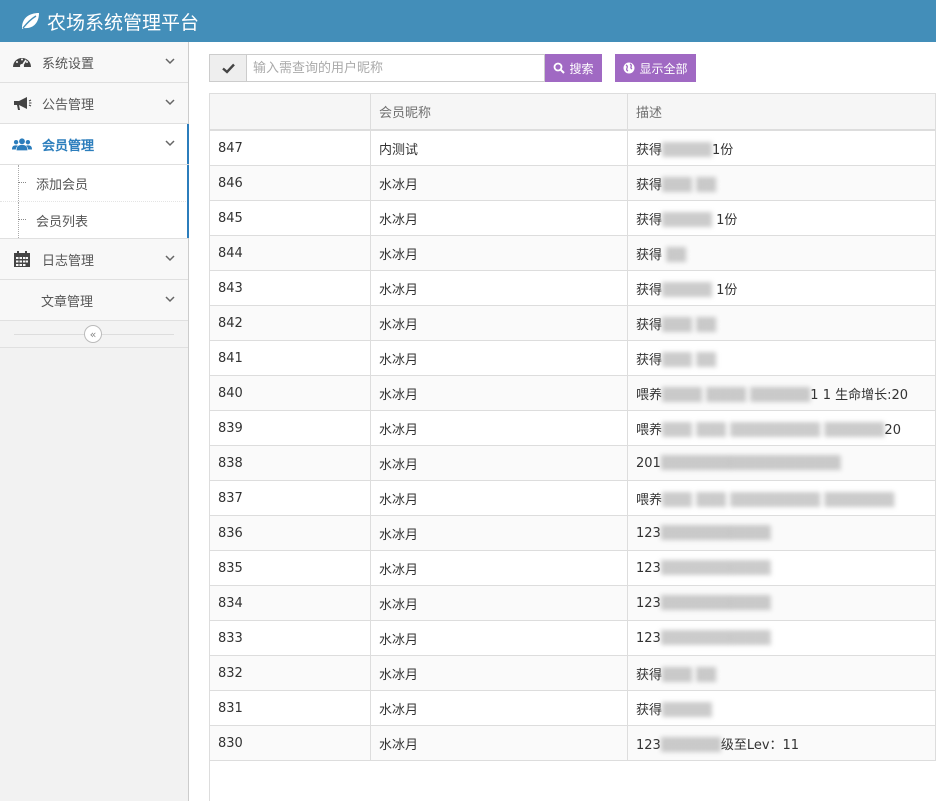  What do you see at coordinates (572, 218) in the screenshot?
I see `table-row: 845 水冰月 获得▒▒▒▒▒ 1份` at bounding box center [572, 218].